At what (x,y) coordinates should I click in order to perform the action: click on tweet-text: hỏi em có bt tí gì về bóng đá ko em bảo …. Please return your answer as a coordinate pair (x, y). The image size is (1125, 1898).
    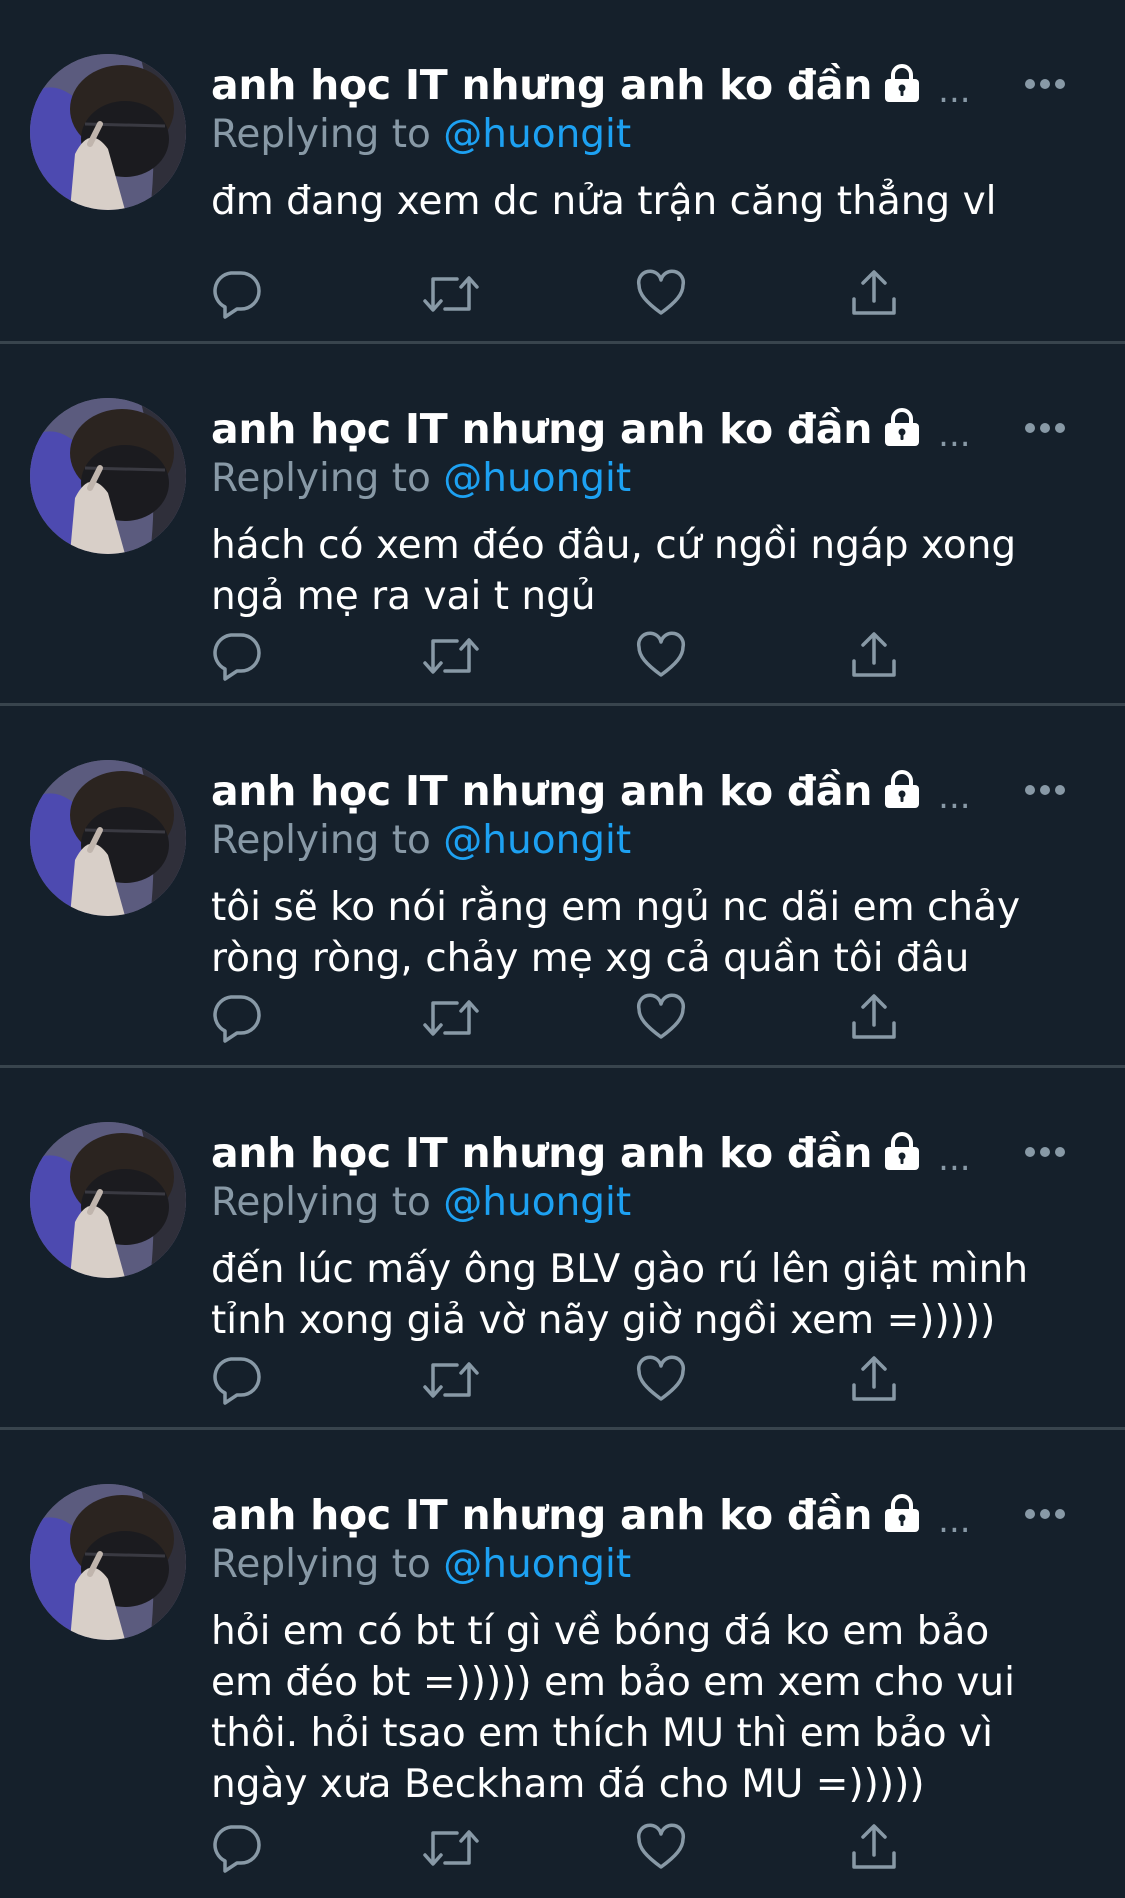
    Looking at the image, I should click on (613, 1708).